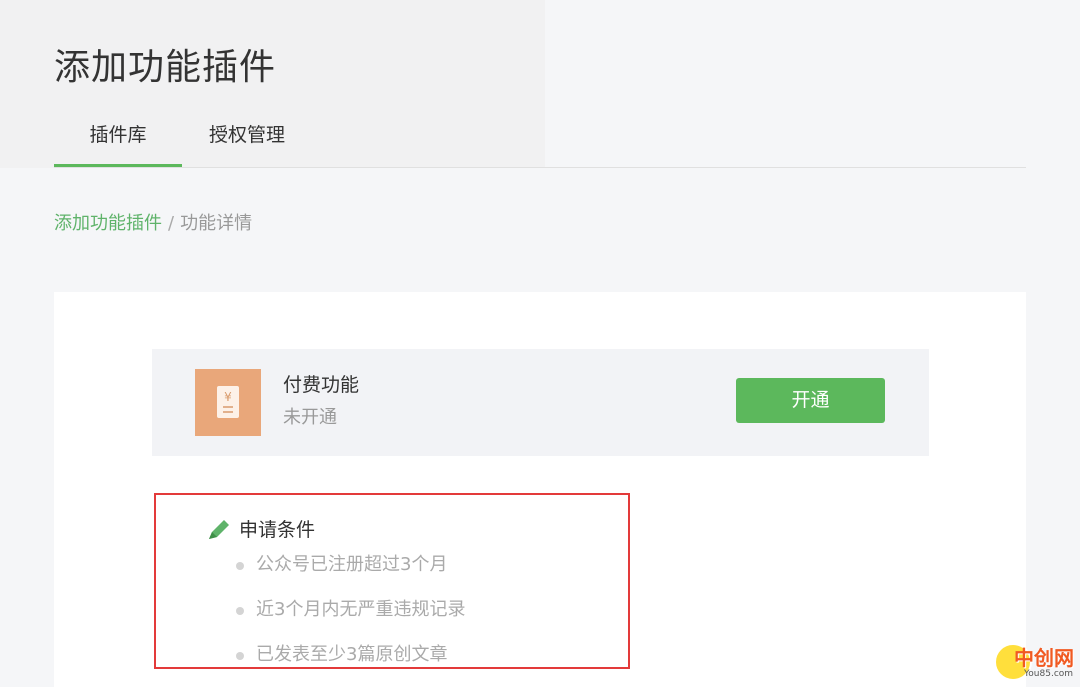 This screenshot has width=1080, height=687. Describe the element at coordinates (1049, 674) in the screenshot. I see `watermark-subtext: You85.com` at that location.